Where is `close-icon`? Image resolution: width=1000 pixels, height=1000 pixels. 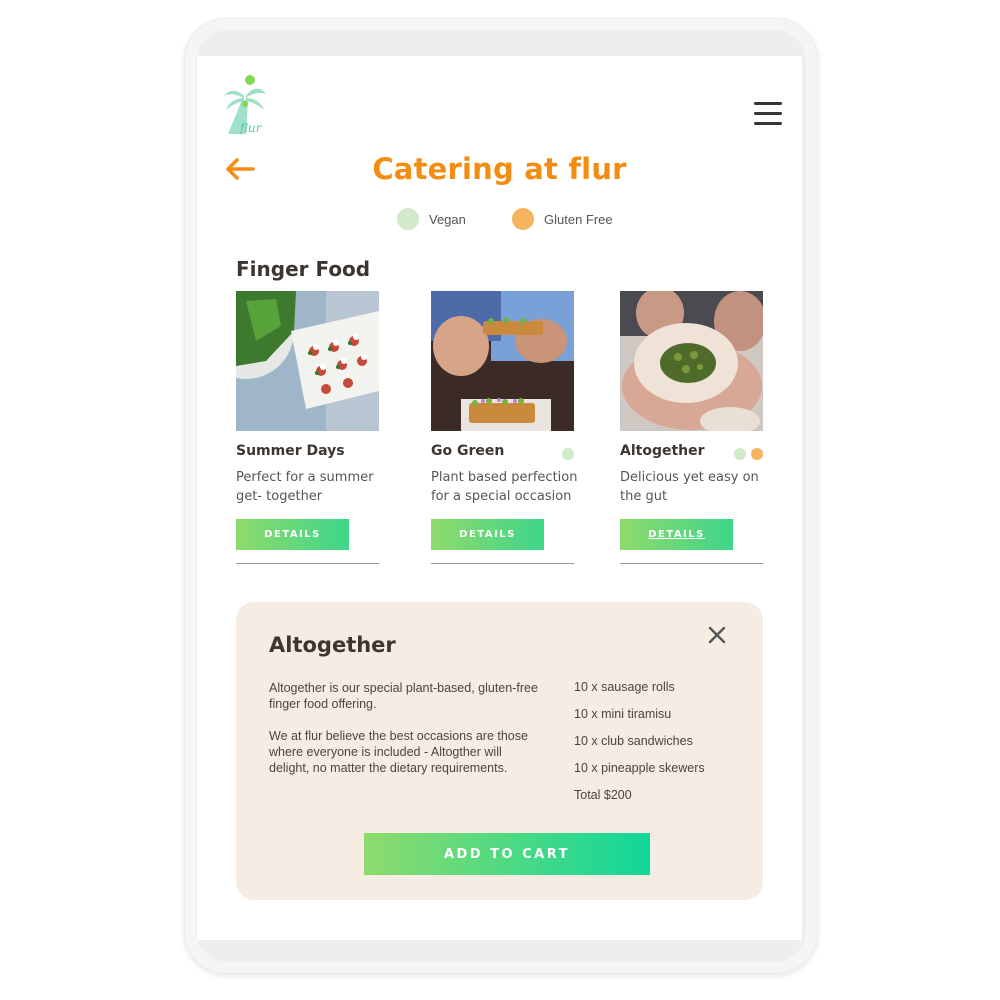
close-icon is located at coordinates (717, 635).